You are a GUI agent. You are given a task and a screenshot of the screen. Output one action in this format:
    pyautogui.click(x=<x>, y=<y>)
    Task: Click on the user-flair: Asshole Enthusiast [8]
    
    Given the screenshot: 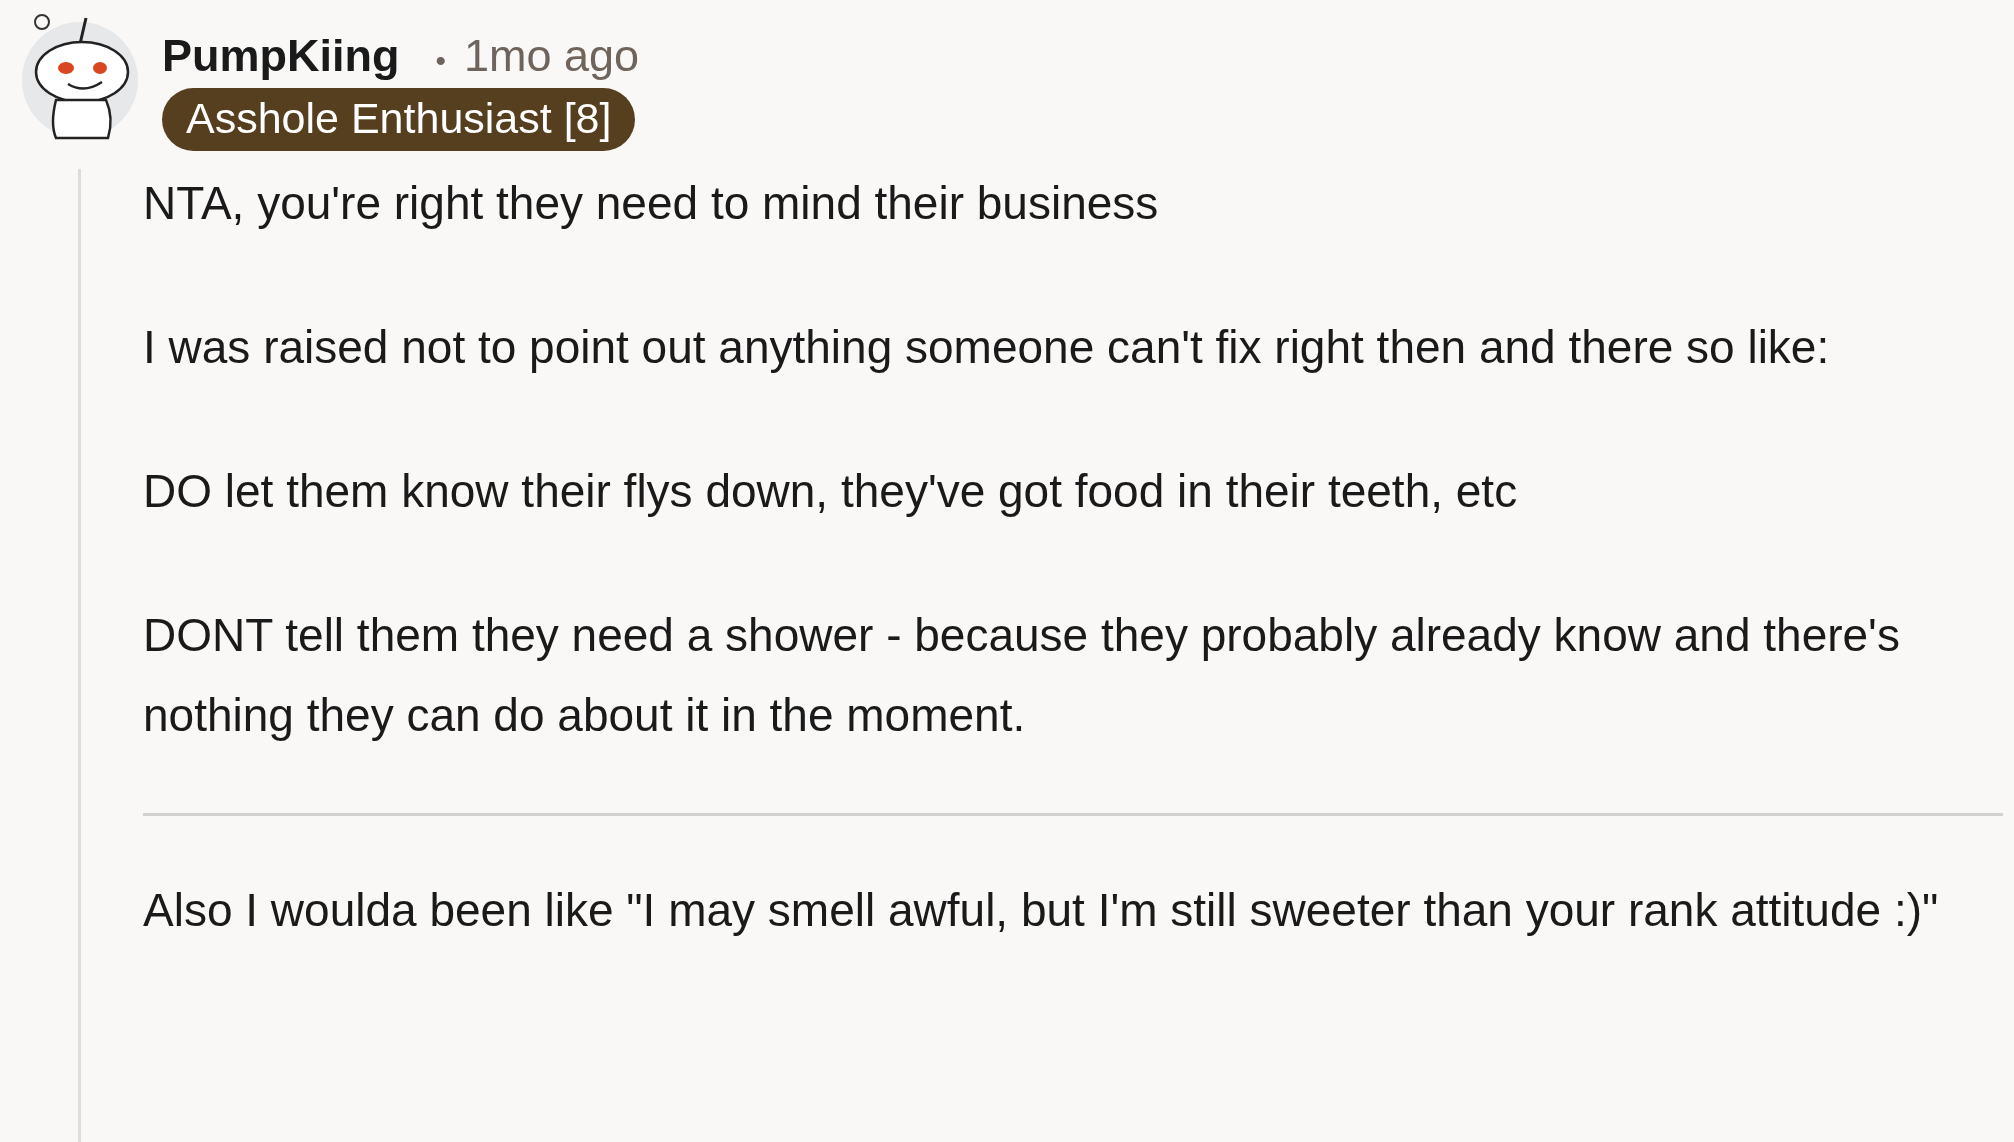 What is the action you would take?
    pyautogui.click(x=399, y=119)
    